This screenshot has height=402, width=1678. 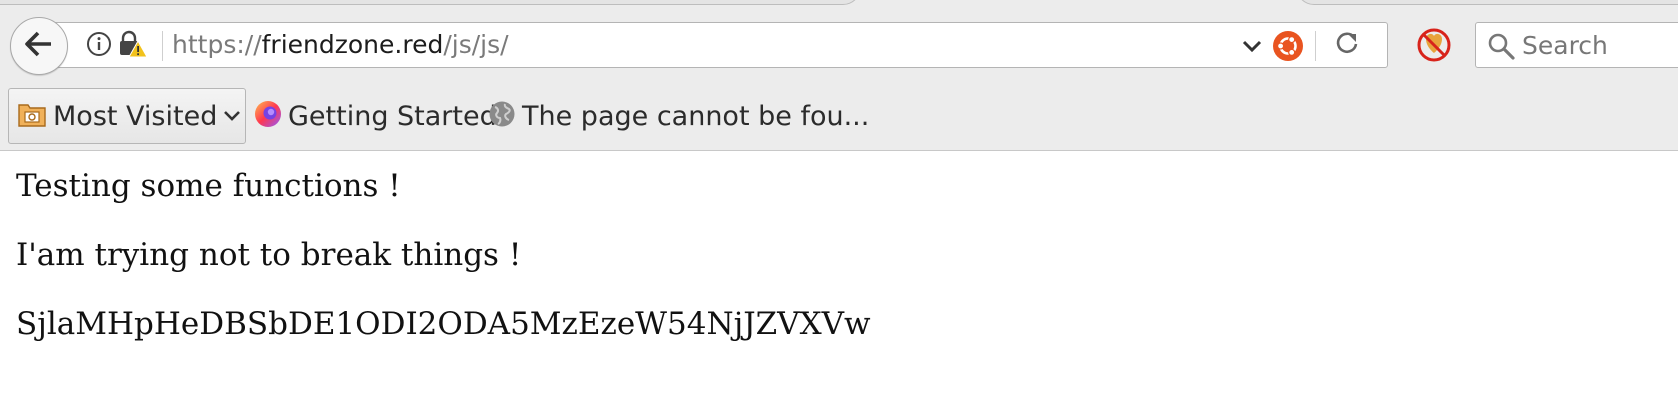 I want to click on inactive-tab-edge, so click(x=1487, y=2).